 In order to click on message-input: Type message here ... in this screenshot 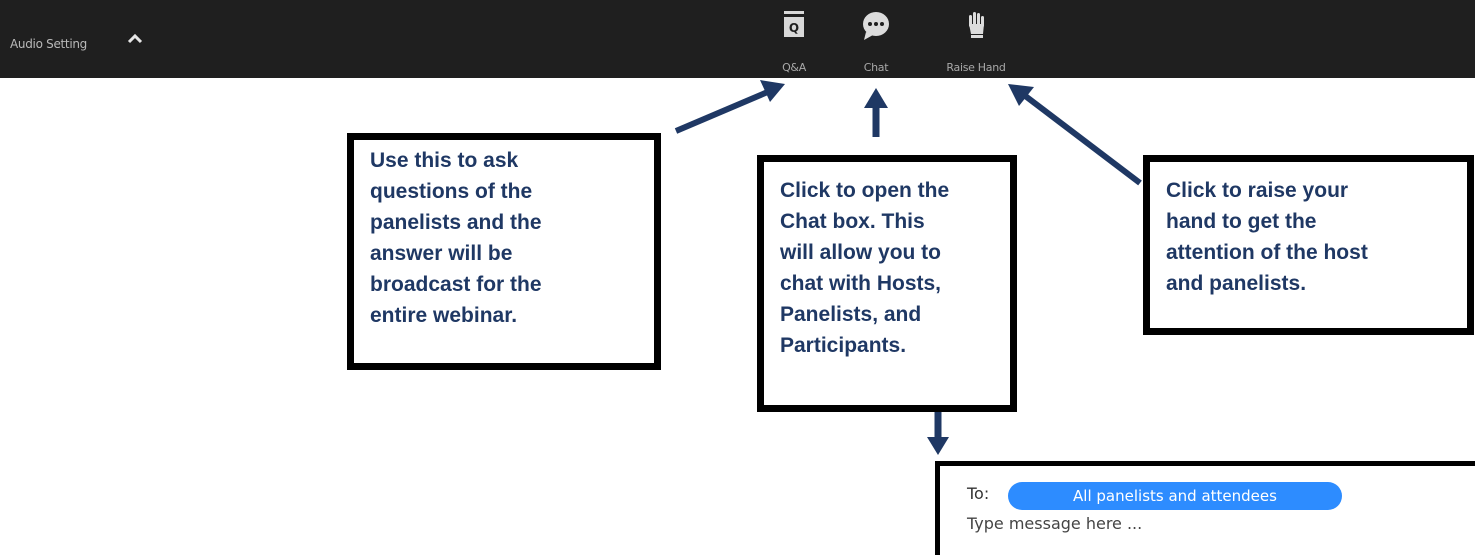, I will do `click(1054, 523)`.